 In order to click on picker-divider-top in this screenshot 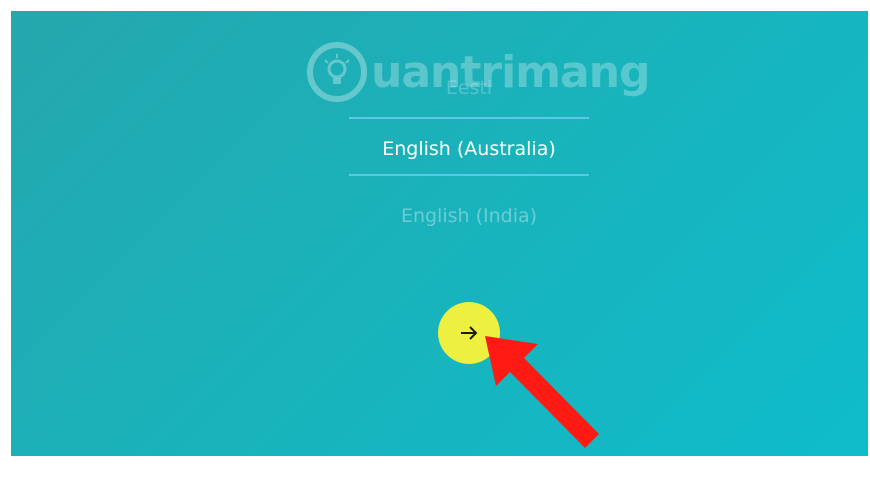, I will do `click(469, 118)`.